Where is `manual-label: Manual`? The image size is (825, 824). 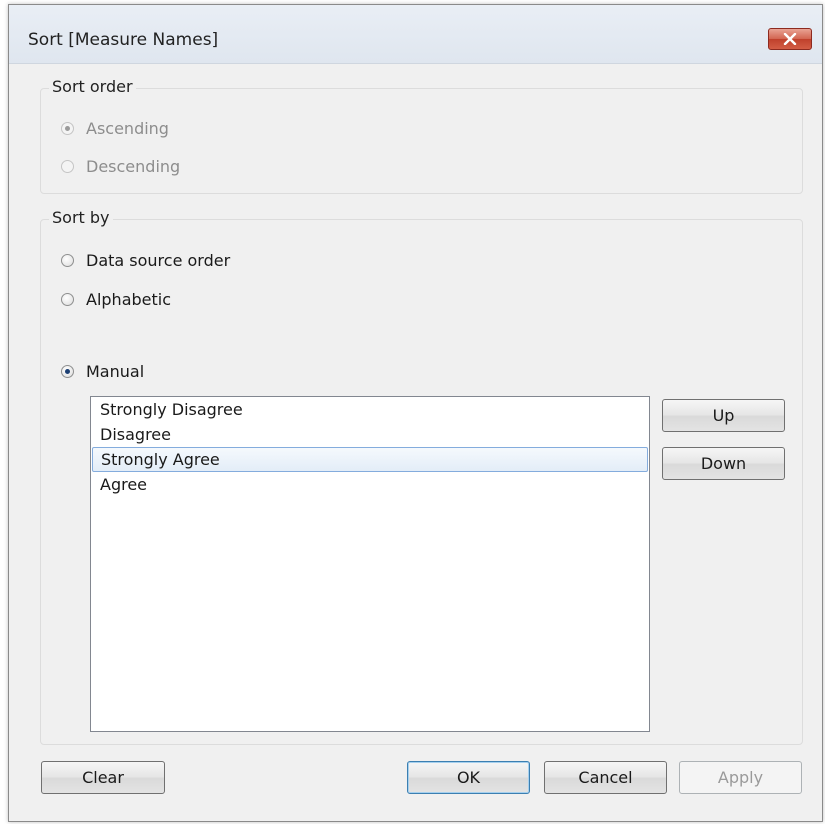 manual-label: Manual is located at coordinates (115, 371).